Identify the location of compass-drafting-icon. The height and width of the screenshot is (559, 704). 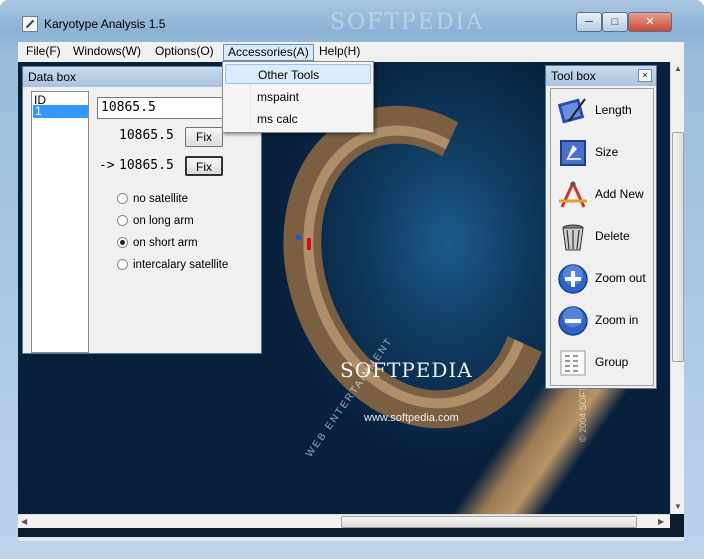
(573, 194).